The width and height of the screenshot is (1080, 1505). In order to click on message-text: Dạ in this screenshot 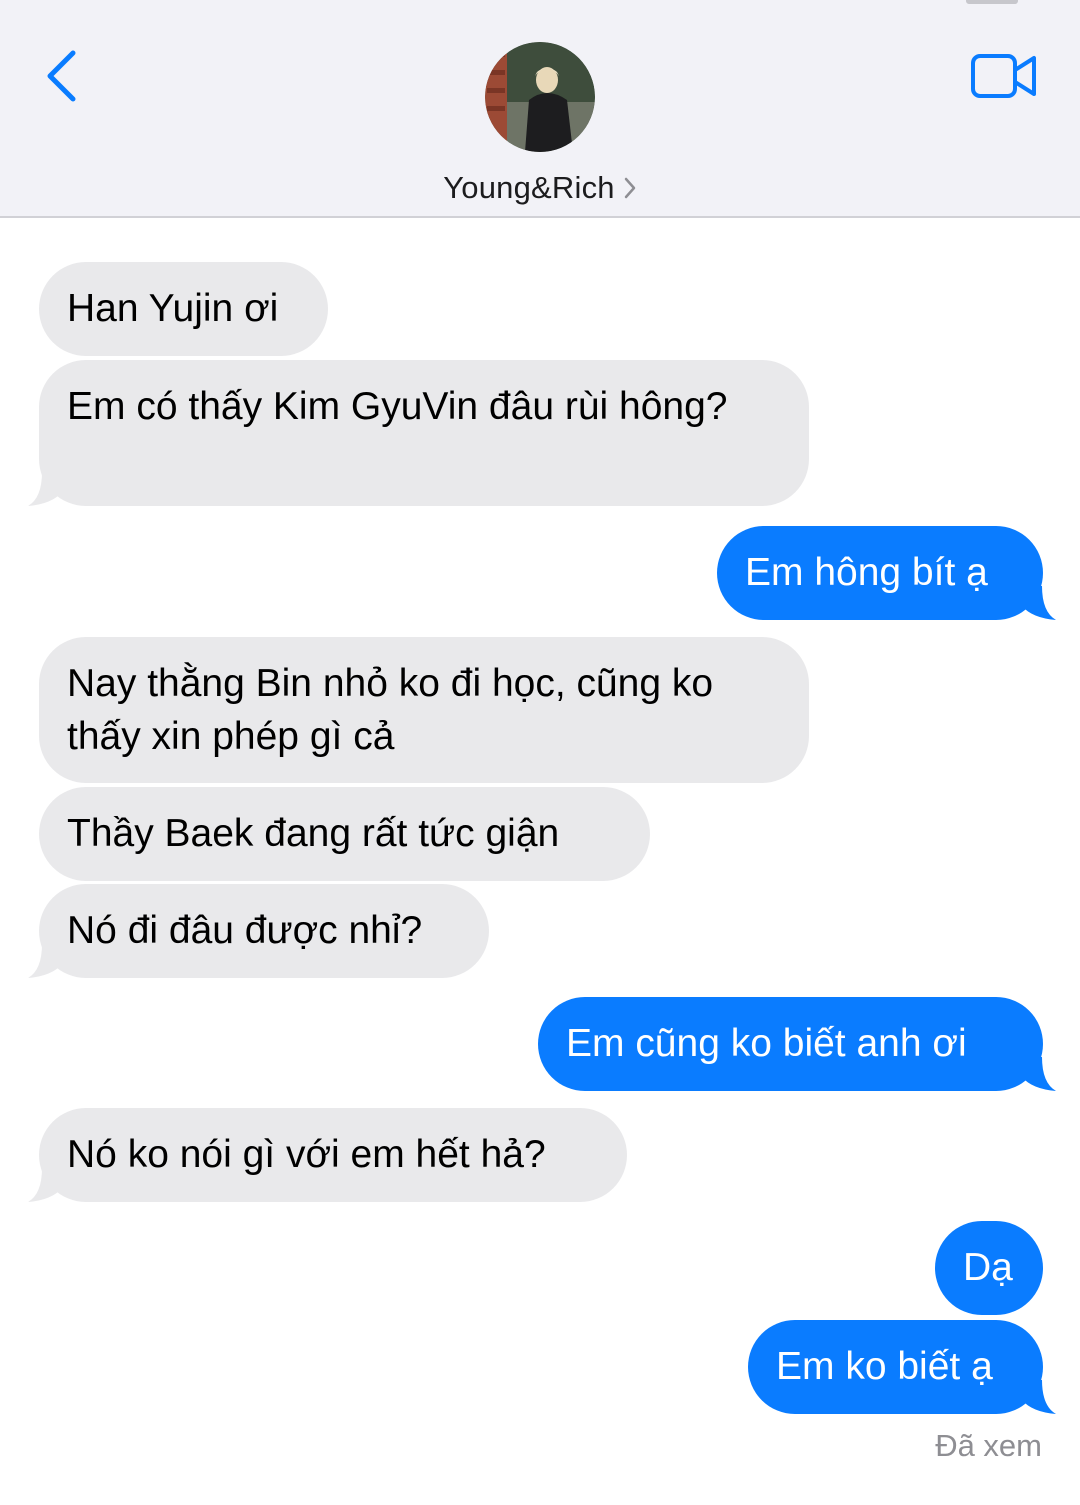, I will do `click(988, 1267)`.